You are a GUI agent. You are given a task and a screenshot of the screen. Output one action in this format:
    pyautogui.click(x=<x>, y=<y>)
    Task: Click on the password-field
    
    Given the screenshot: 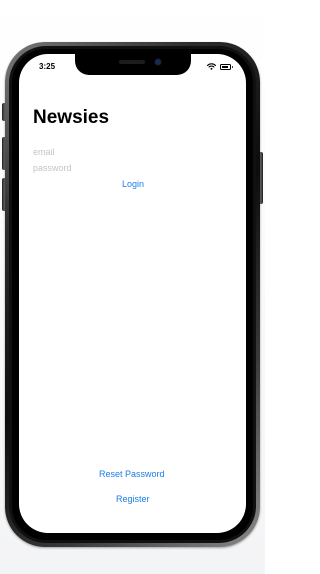 What is the action you would take?
    pyautogui.click(x=108, y=168)
    